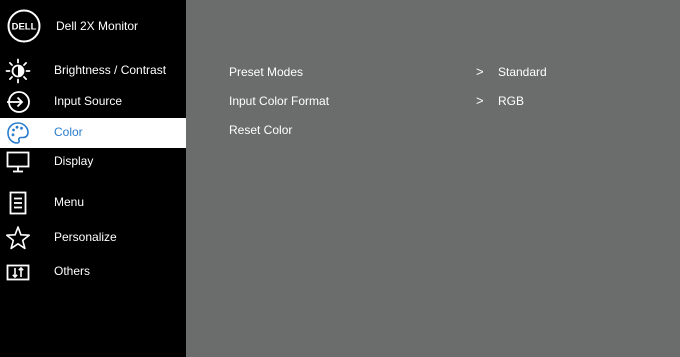 The image size is (680, 357). Describe the element at coordinates (433, 72) in the screenshot. I see `preset-modes-row: Preset Modes > Standard` at that location.